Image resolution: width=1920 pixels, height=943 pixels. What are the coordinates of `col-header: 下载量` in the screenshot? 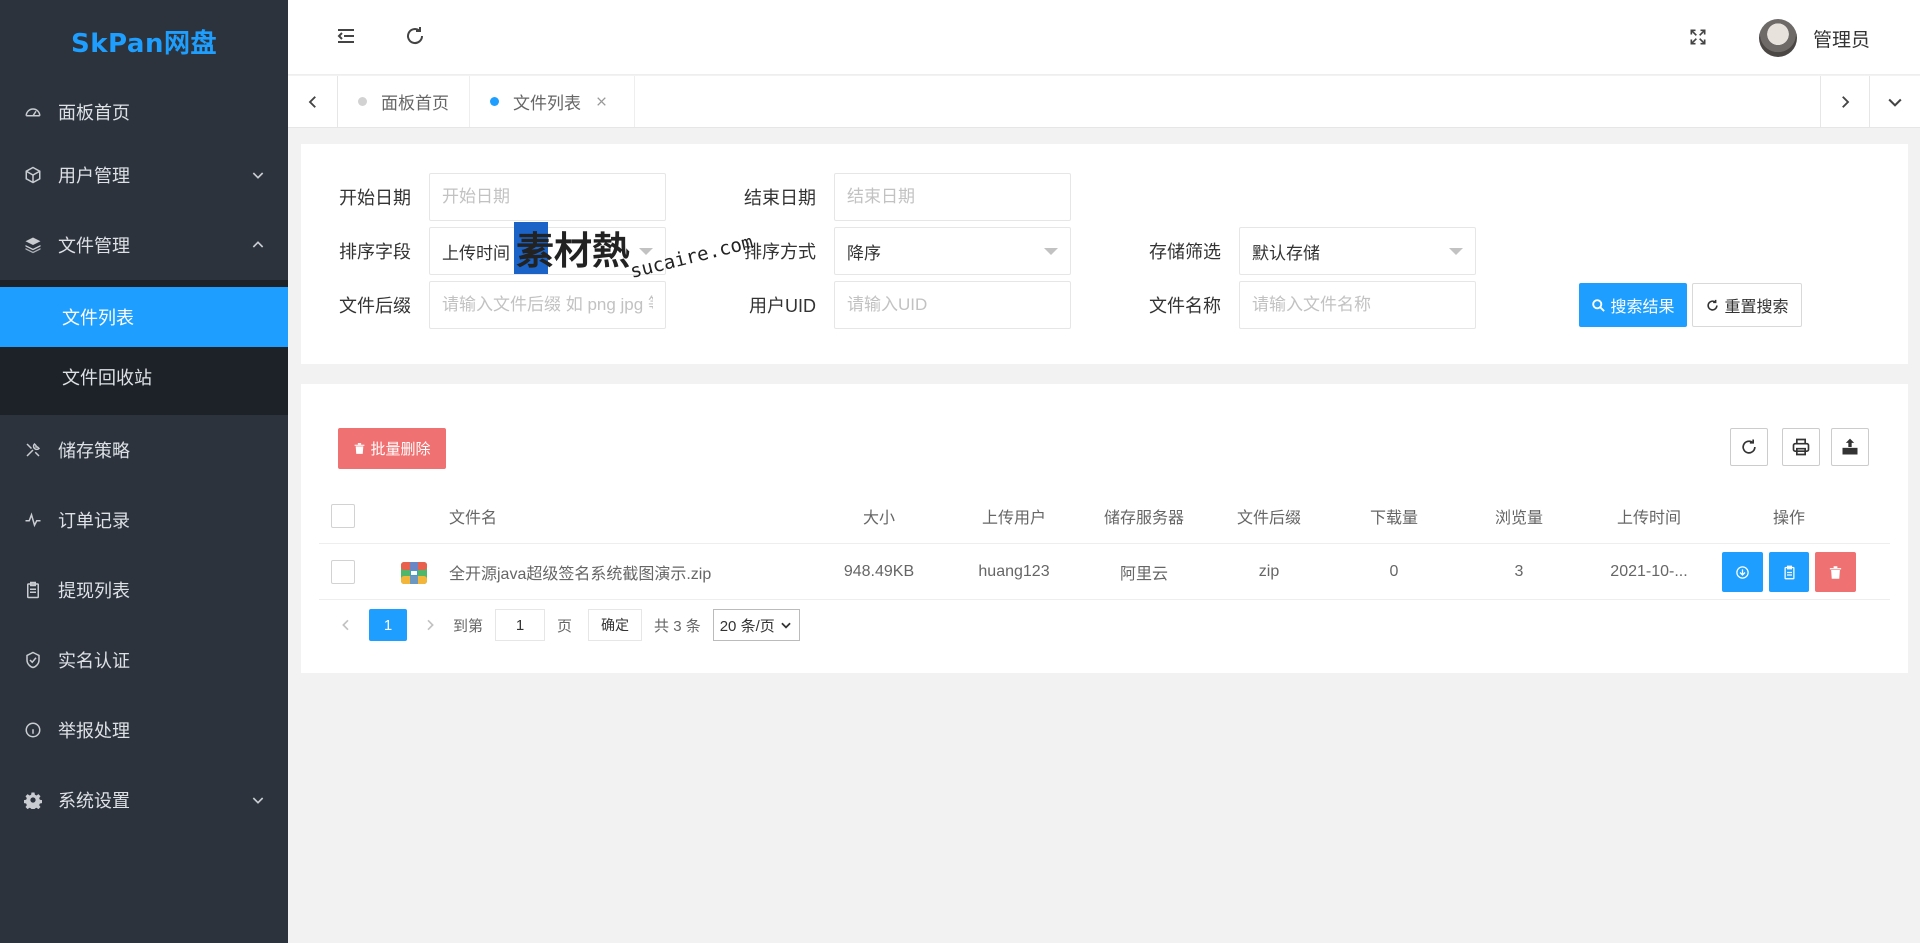 It's located at (1393, 518).